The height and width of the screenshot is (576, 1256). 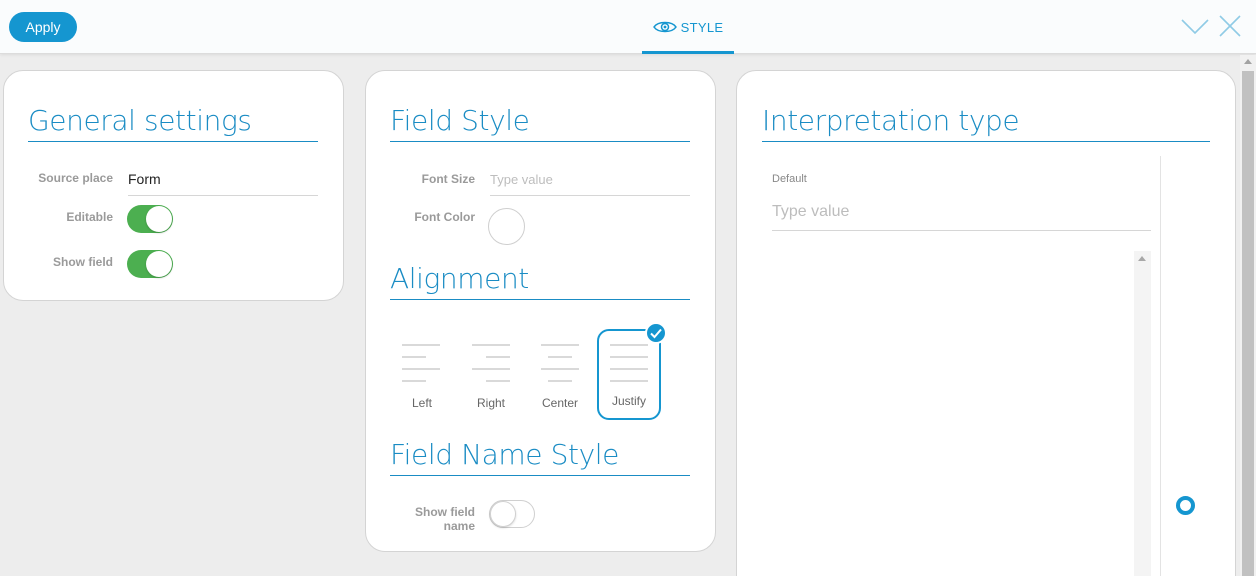 I want to click on field-style-divider, so click(x=540, y=141).